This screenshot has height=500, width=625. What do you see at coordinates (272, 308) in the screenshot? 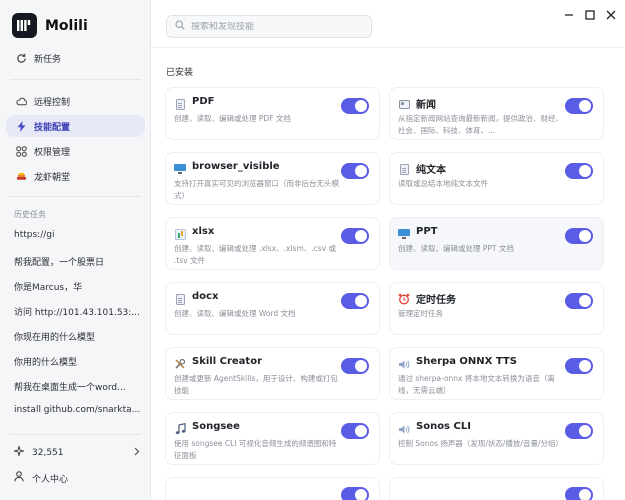
I see `skill-card-docx: docx 创建、读取、编辑或处理 Word 文档` at bounding box center [272, 308].